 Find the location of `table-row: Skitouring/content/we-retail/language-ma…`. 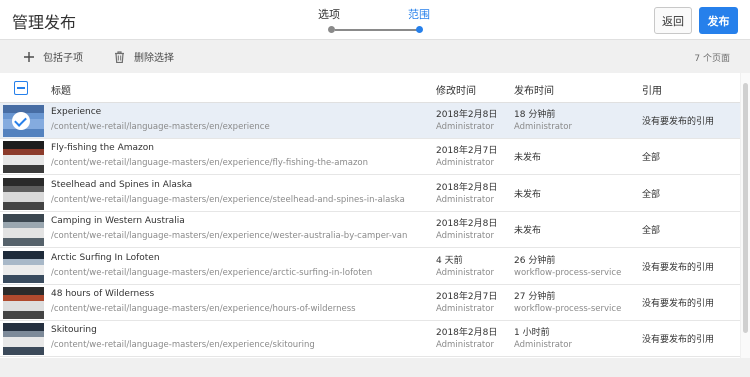

table-row: Skitouring/content/we-retail/language-ma… is located at coordinates (370, 339).